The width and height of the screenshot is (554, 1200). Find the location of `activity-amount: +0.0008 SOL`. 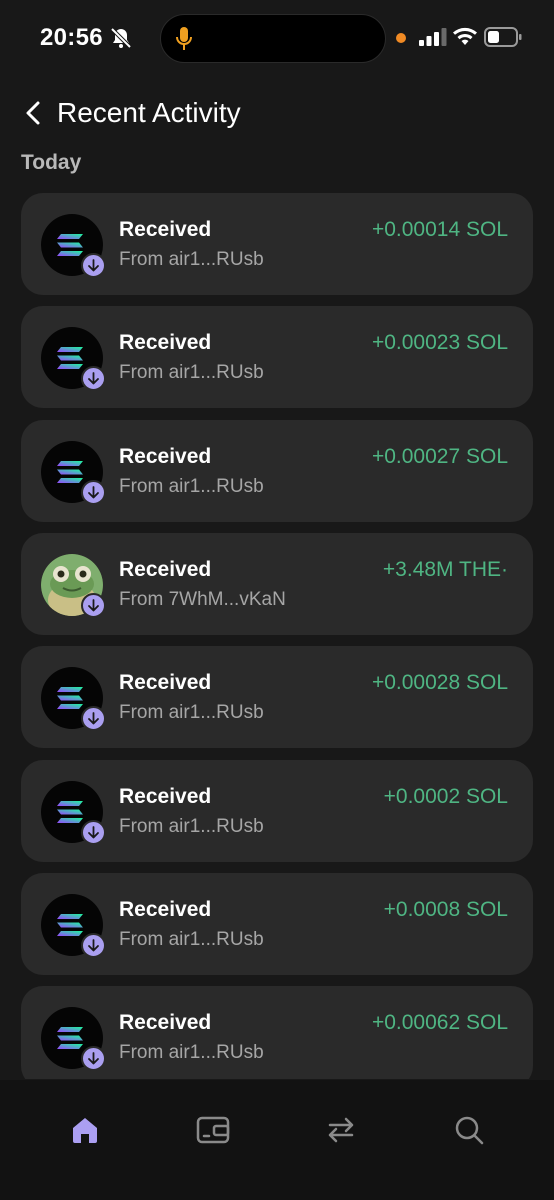

activity-amount: +0.0008 SOL is located at coordinates (445, 909).